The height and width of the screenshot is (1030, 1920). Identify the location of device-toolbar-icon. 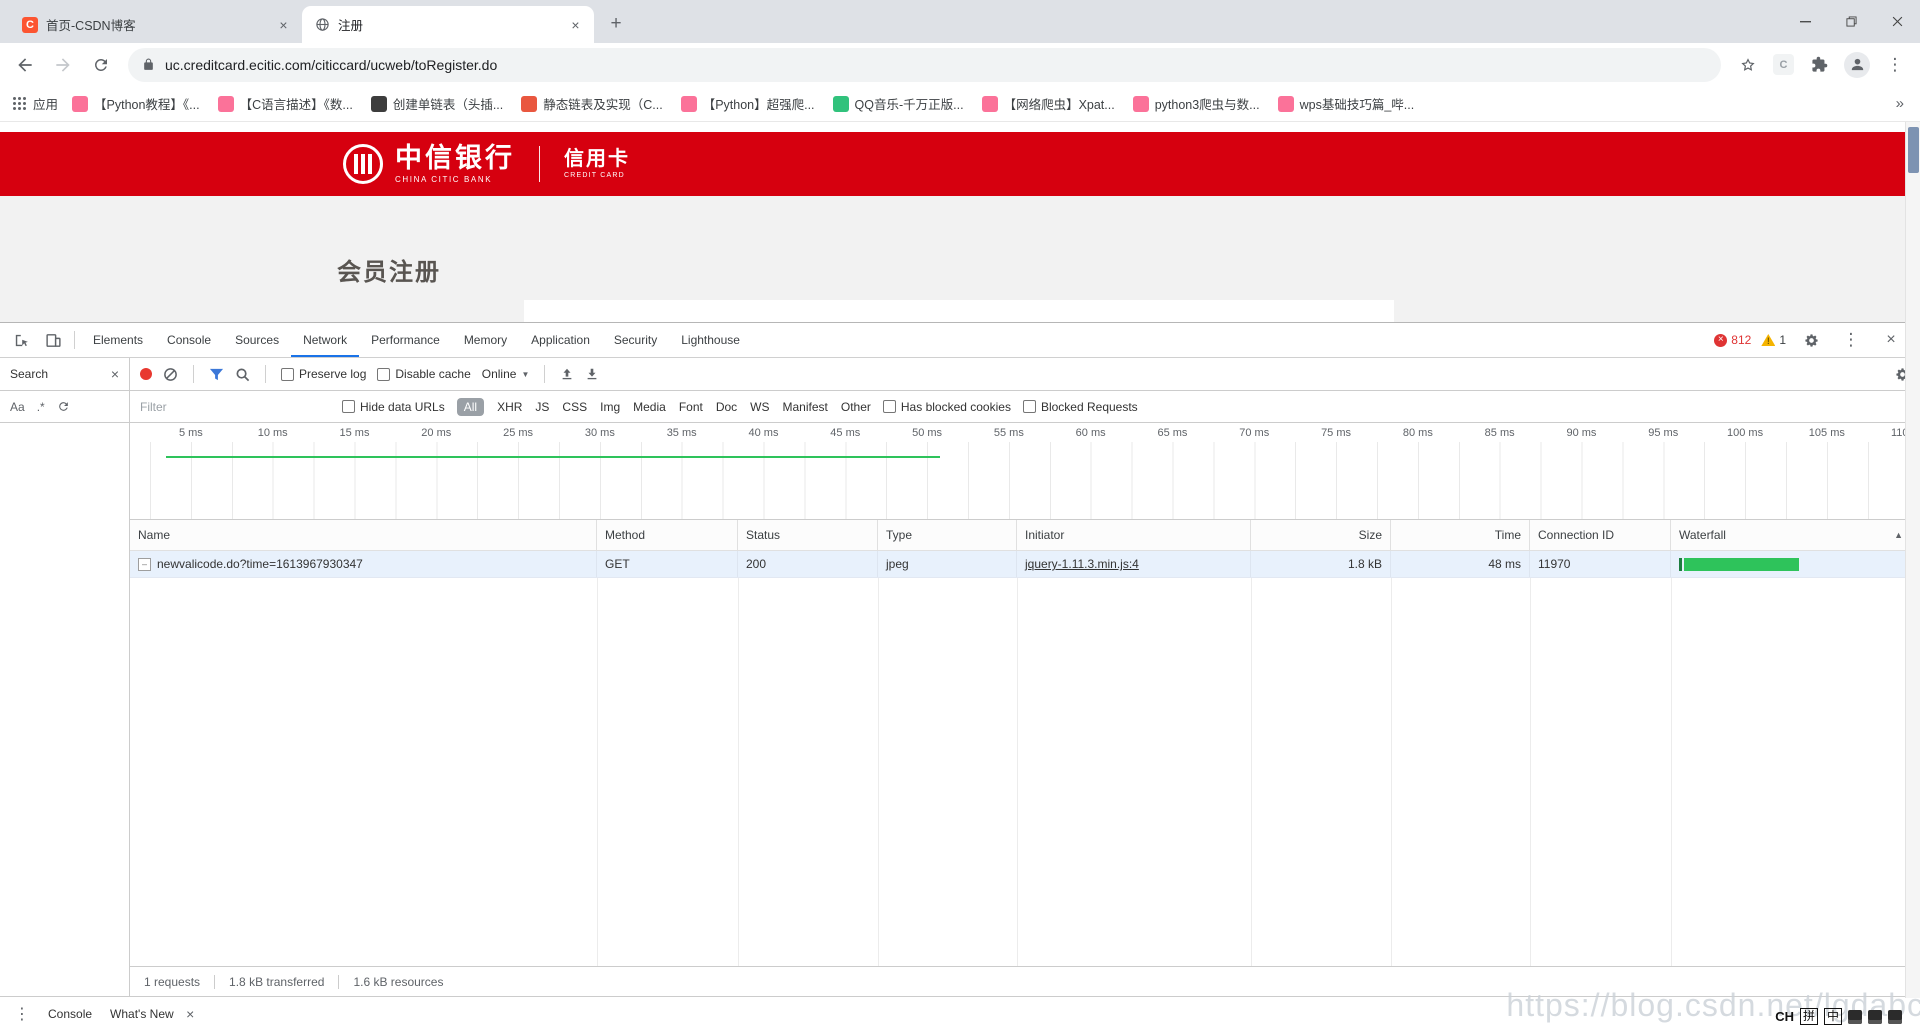
(53, 340).